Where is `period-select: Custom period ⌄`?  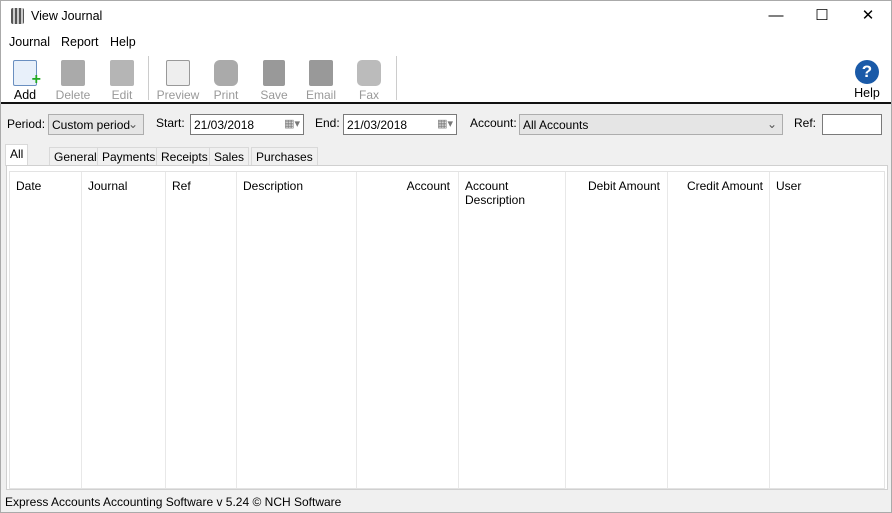 period-select: Custom period ⌄ is located at coordinates (96, 124).